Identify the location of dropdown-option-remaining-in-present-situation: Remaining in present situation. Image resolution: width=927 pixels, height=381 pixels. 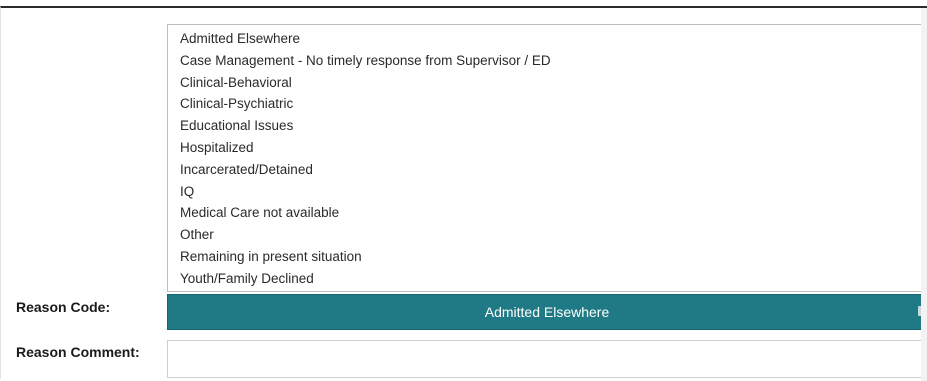
(547, 257).